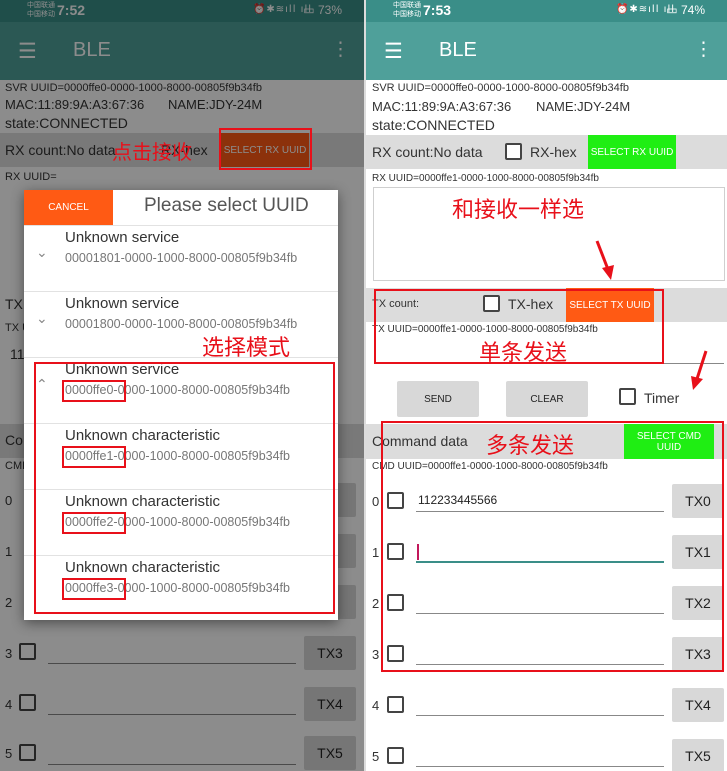  What do you see at coordinates (393, 51) in the screenshot?
I see `menu-icon: ☰` at bounding box center [393, 51].